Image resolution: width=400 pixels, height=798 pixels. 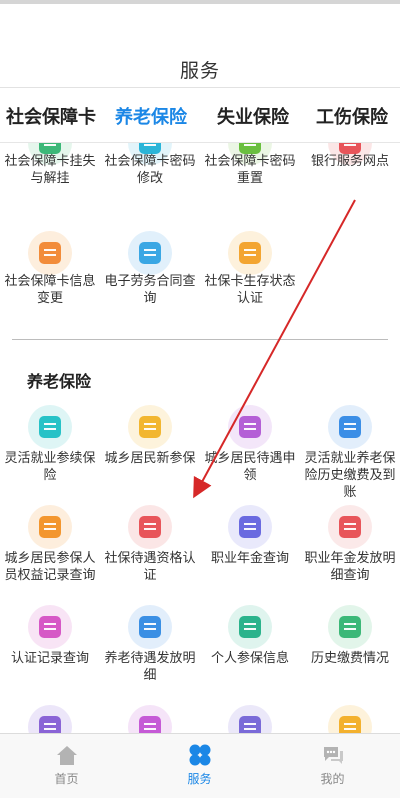 I want to click on service-label: 社保待遇资格认证, so click(x=150, y=567).